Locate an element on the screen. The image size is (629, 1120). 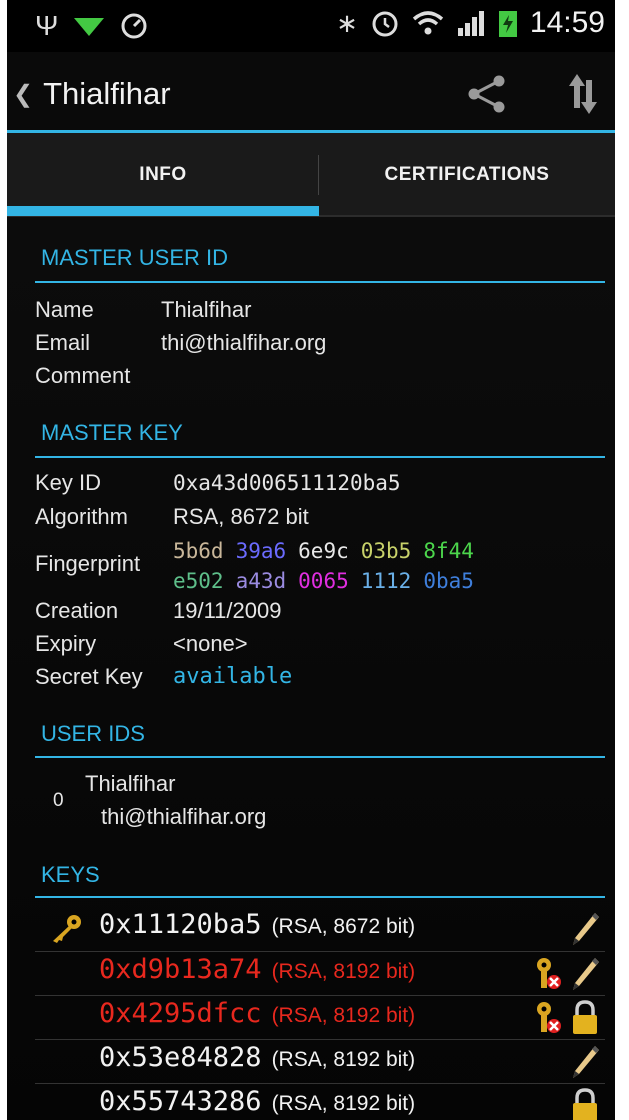
usb-icon: Ψ is located at coordinates (47, 25).